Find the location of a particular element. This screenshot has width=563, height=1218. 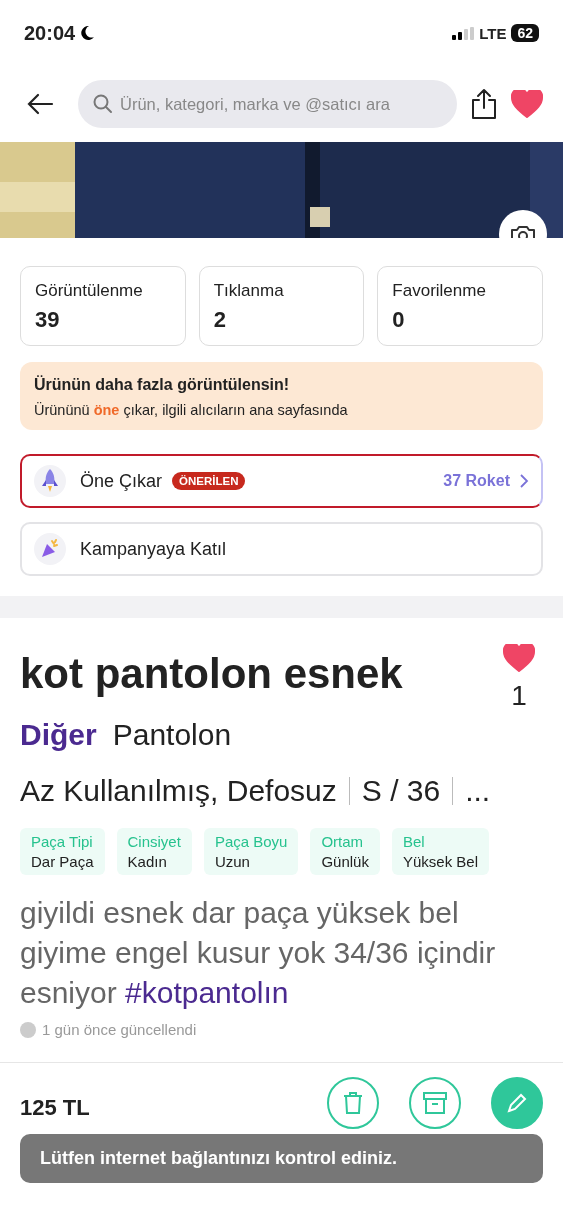

search-field: Ürün, kategori, marka ve @satıcı ara is located at coordinates (267, 104).